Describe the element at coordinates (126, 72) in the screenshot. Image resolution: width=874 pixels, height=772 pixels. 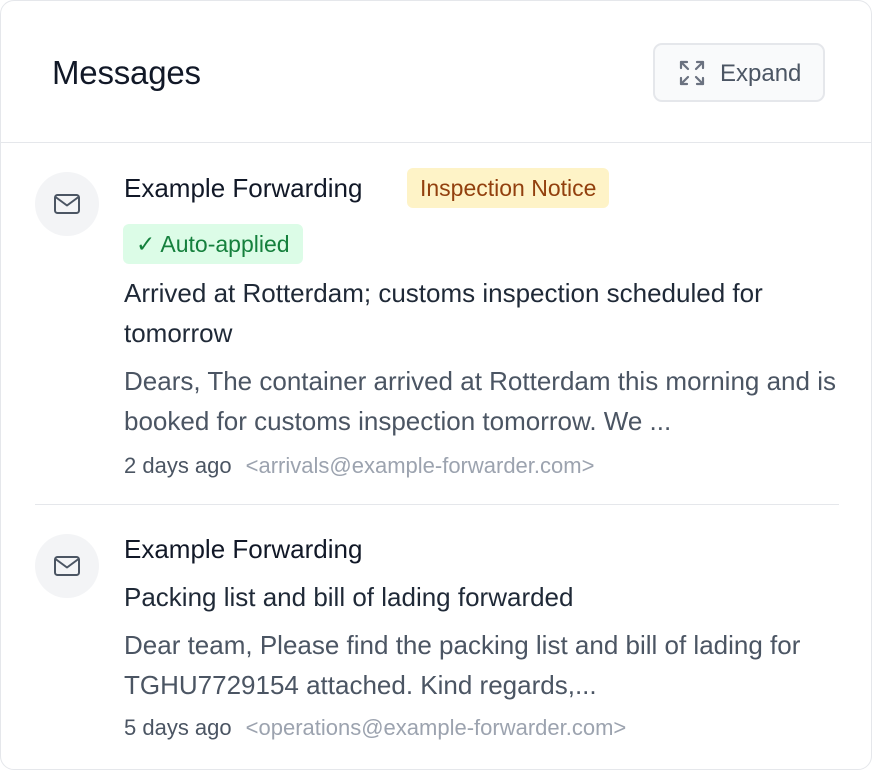
I see `page-title: Messages` at that location.